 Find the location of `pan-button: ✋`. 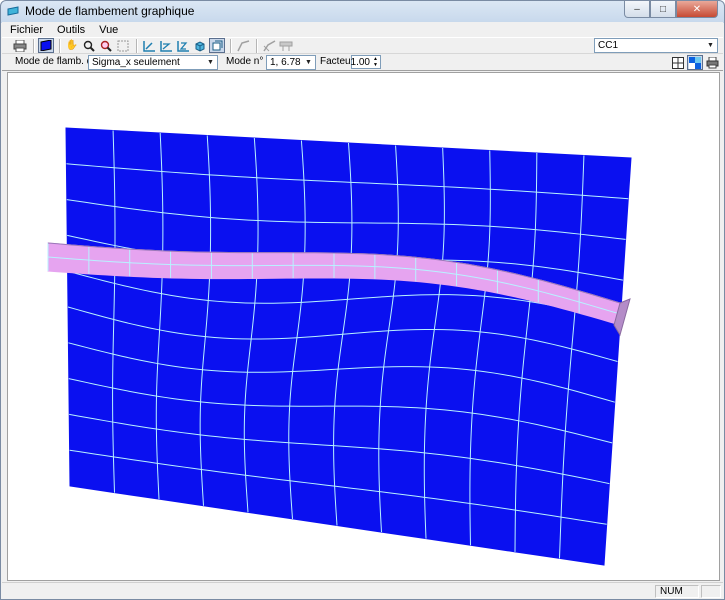

pan-button: ✋ is located at coordinates (72, 45).